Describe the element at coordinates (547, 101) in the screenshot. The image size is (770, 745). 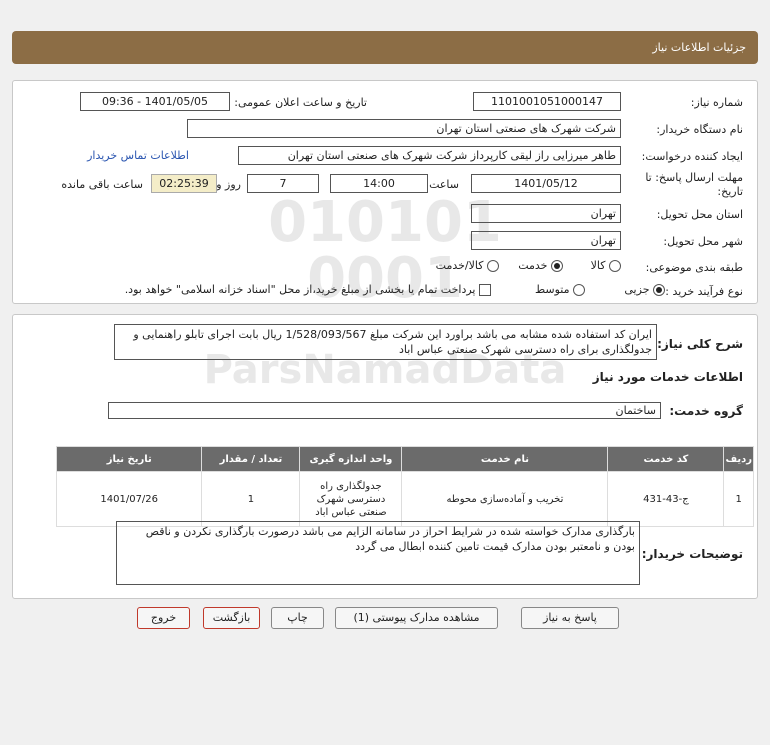
I see `need-no-field: 1101001051000147` at that location.